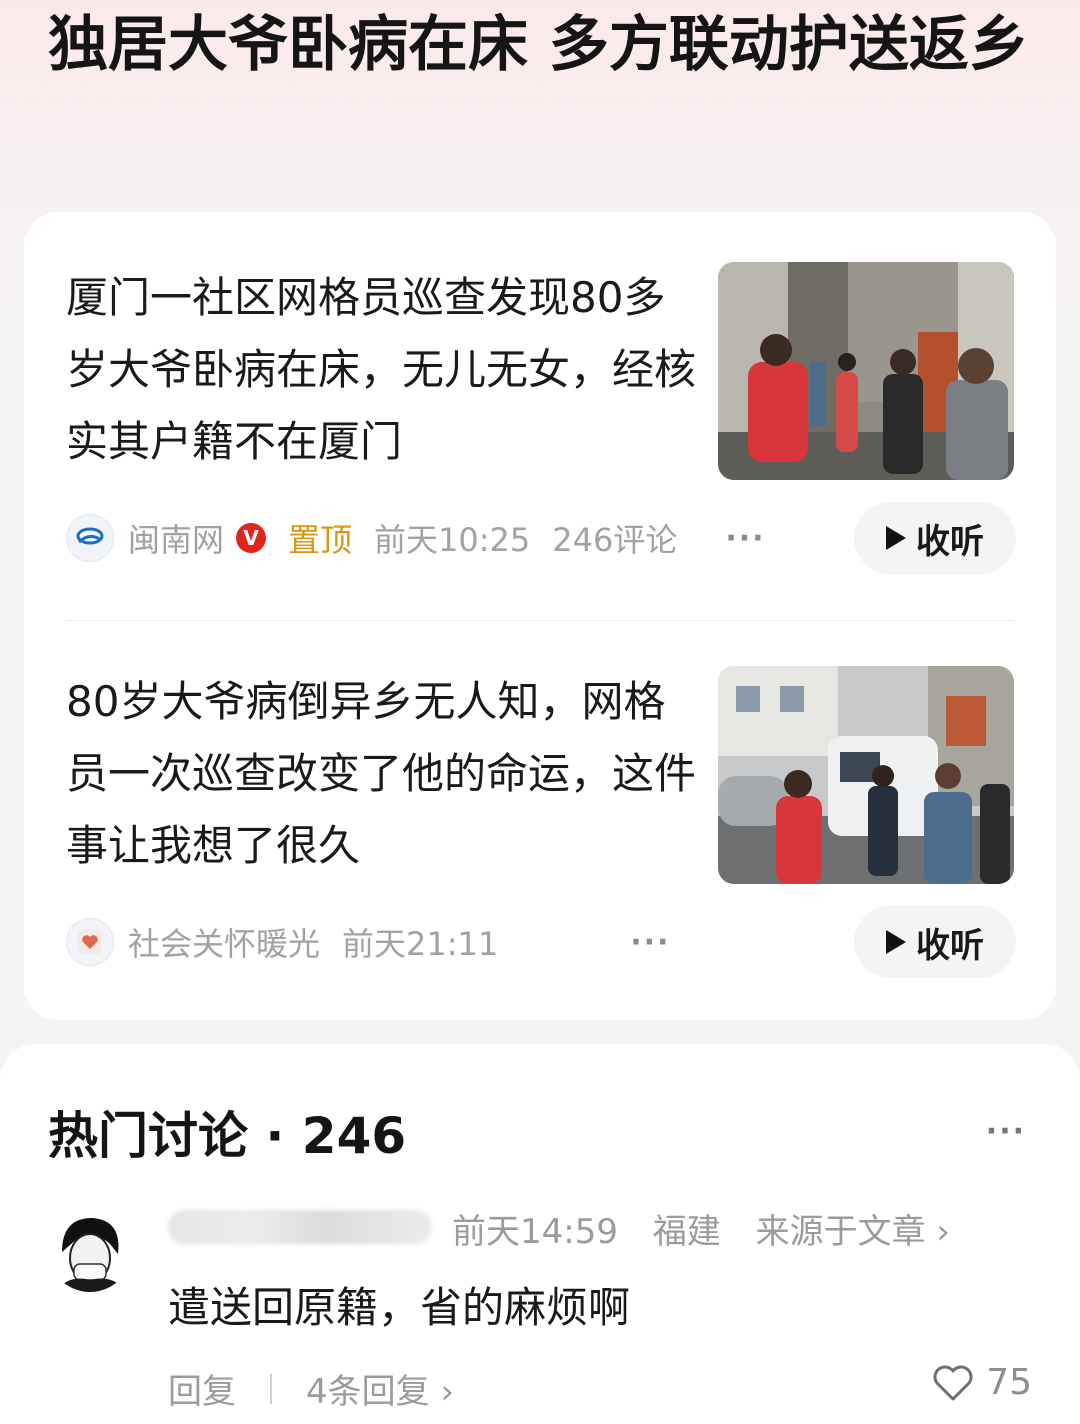 This screenshot has height=1424, width=1080. Describe the element at coordinates (381, 370) in the screenshot. I see `article-title: 厦门一社区网格员巡查发现80多岁大爷卧病在床，无儿无女，经核实其户籍不在厦门` at that location.